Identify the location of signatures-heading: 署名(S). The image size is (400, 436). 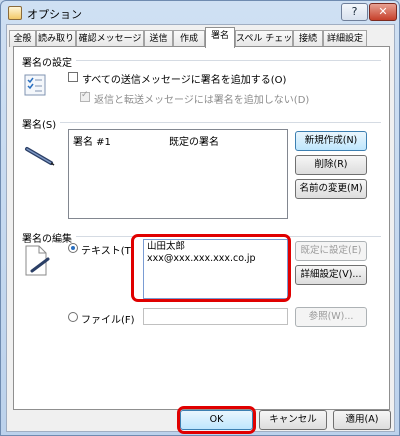
(39, 125).